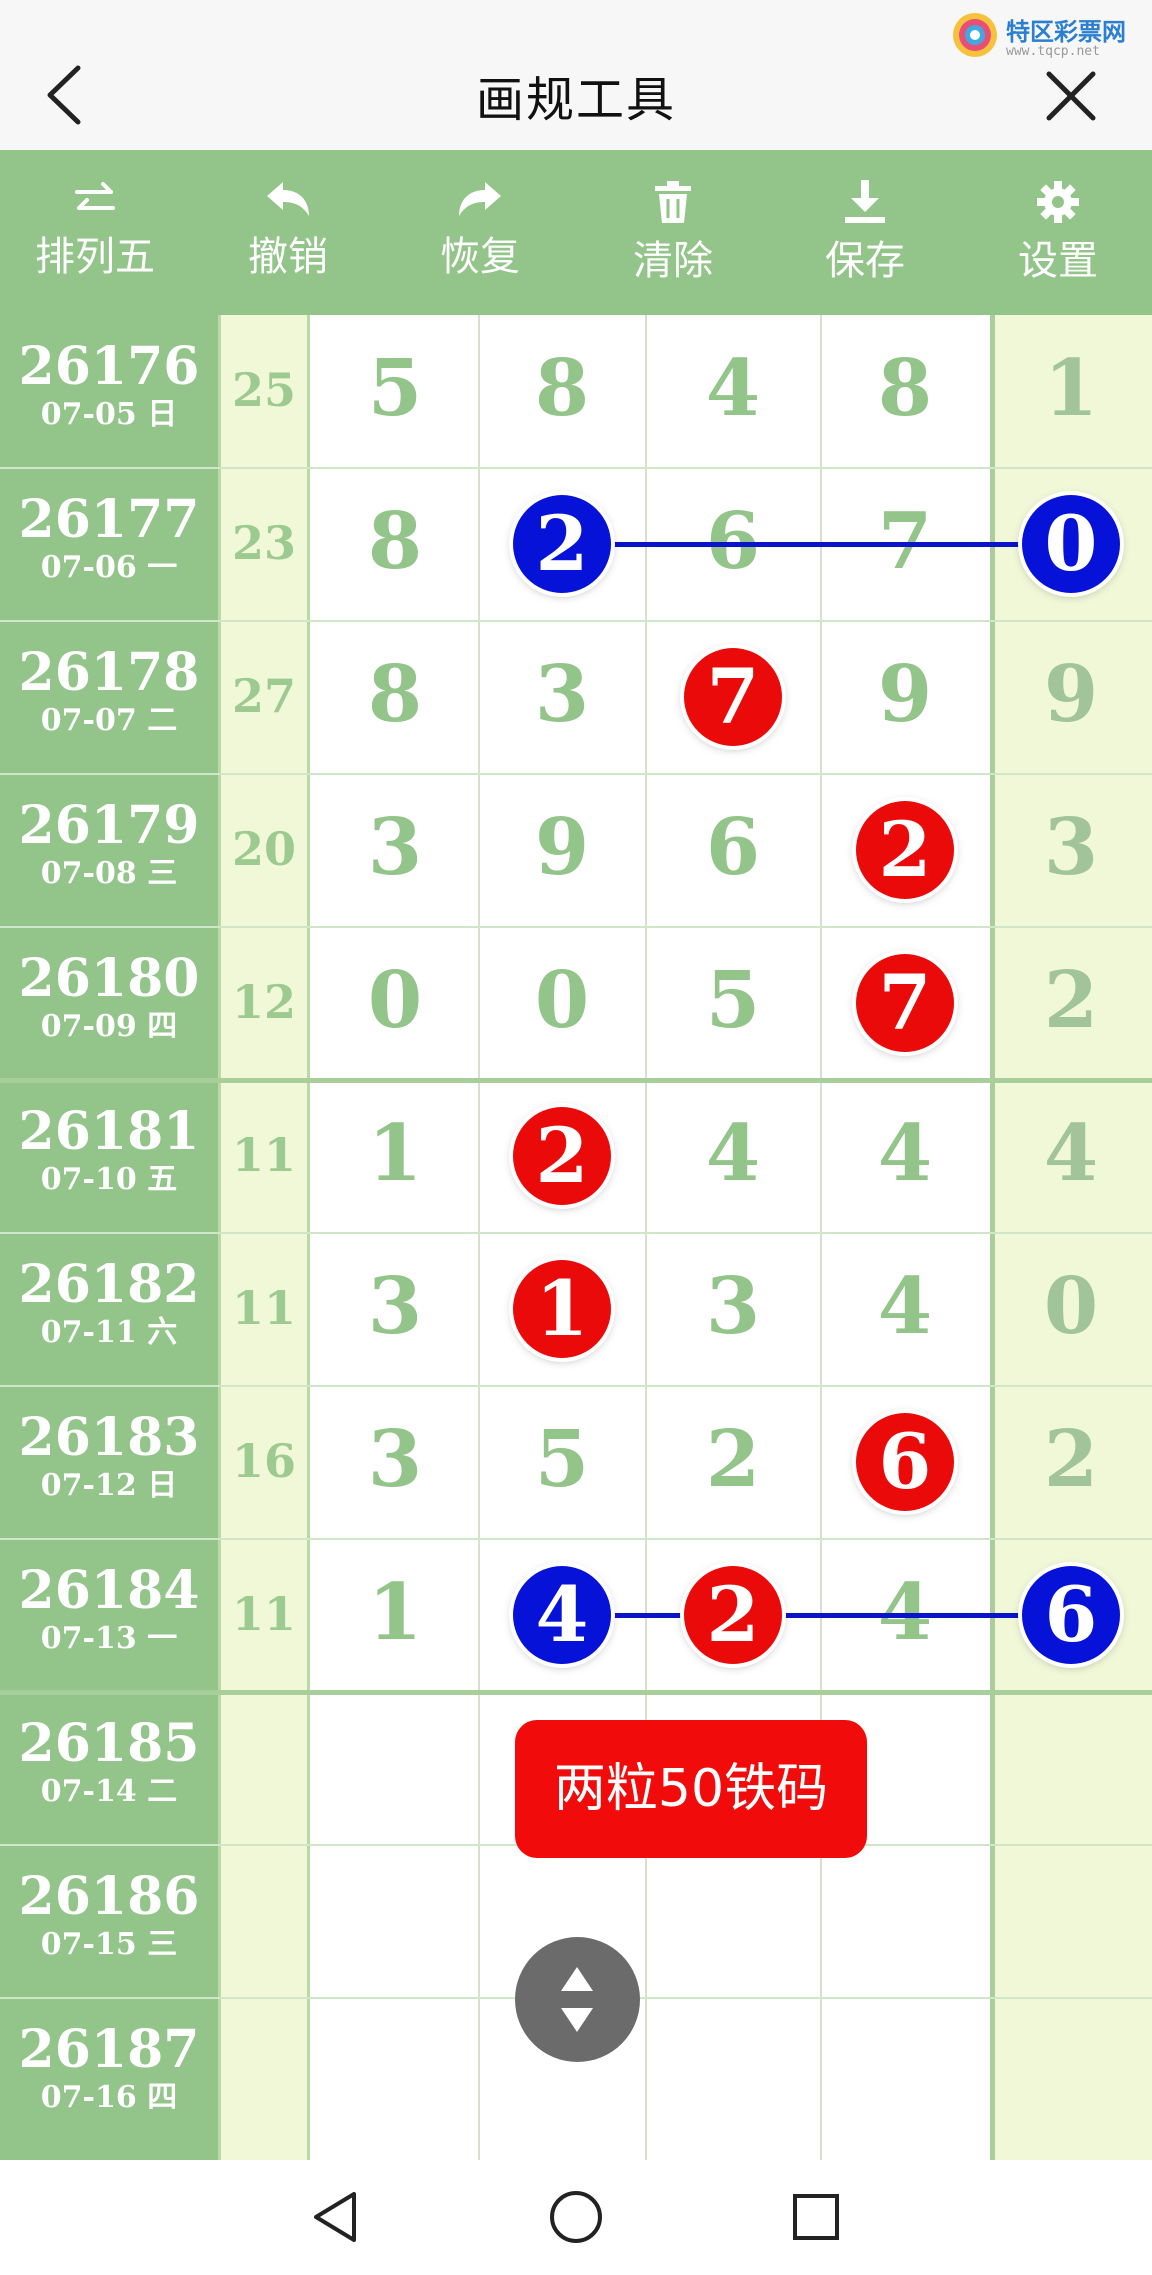  What do you see at coordinates (576, 232) in the screenshot?
I see `toolbar: 排列五 撤销 恢复 清除 保存 设置` at bounding box center [576, 232].